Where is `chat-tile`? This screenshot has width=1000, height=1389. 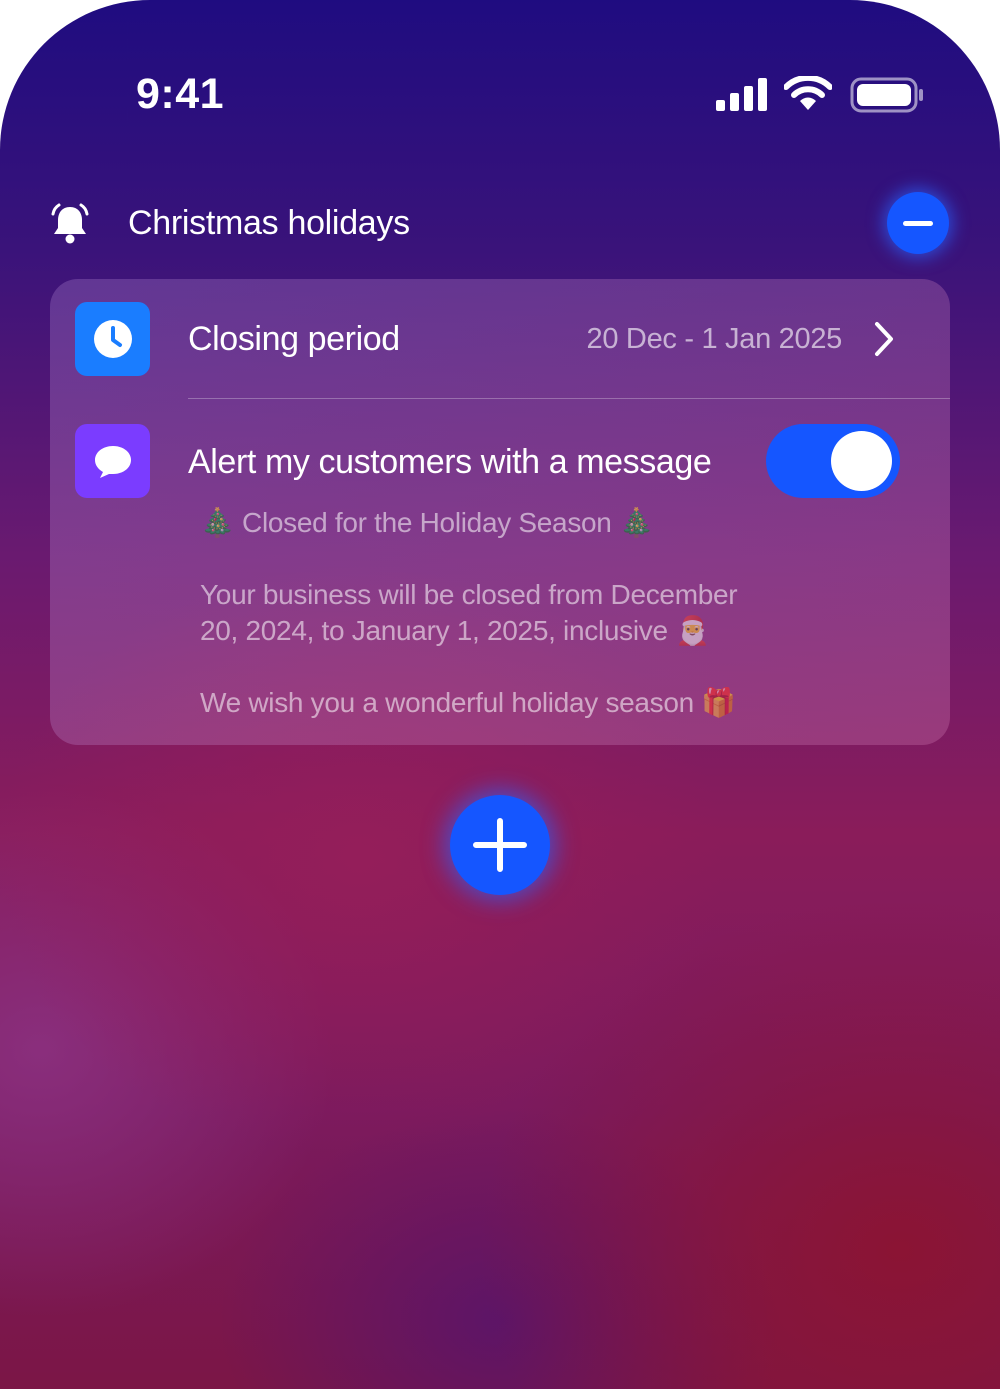 chat-tile is located at coordinates (112, 461).